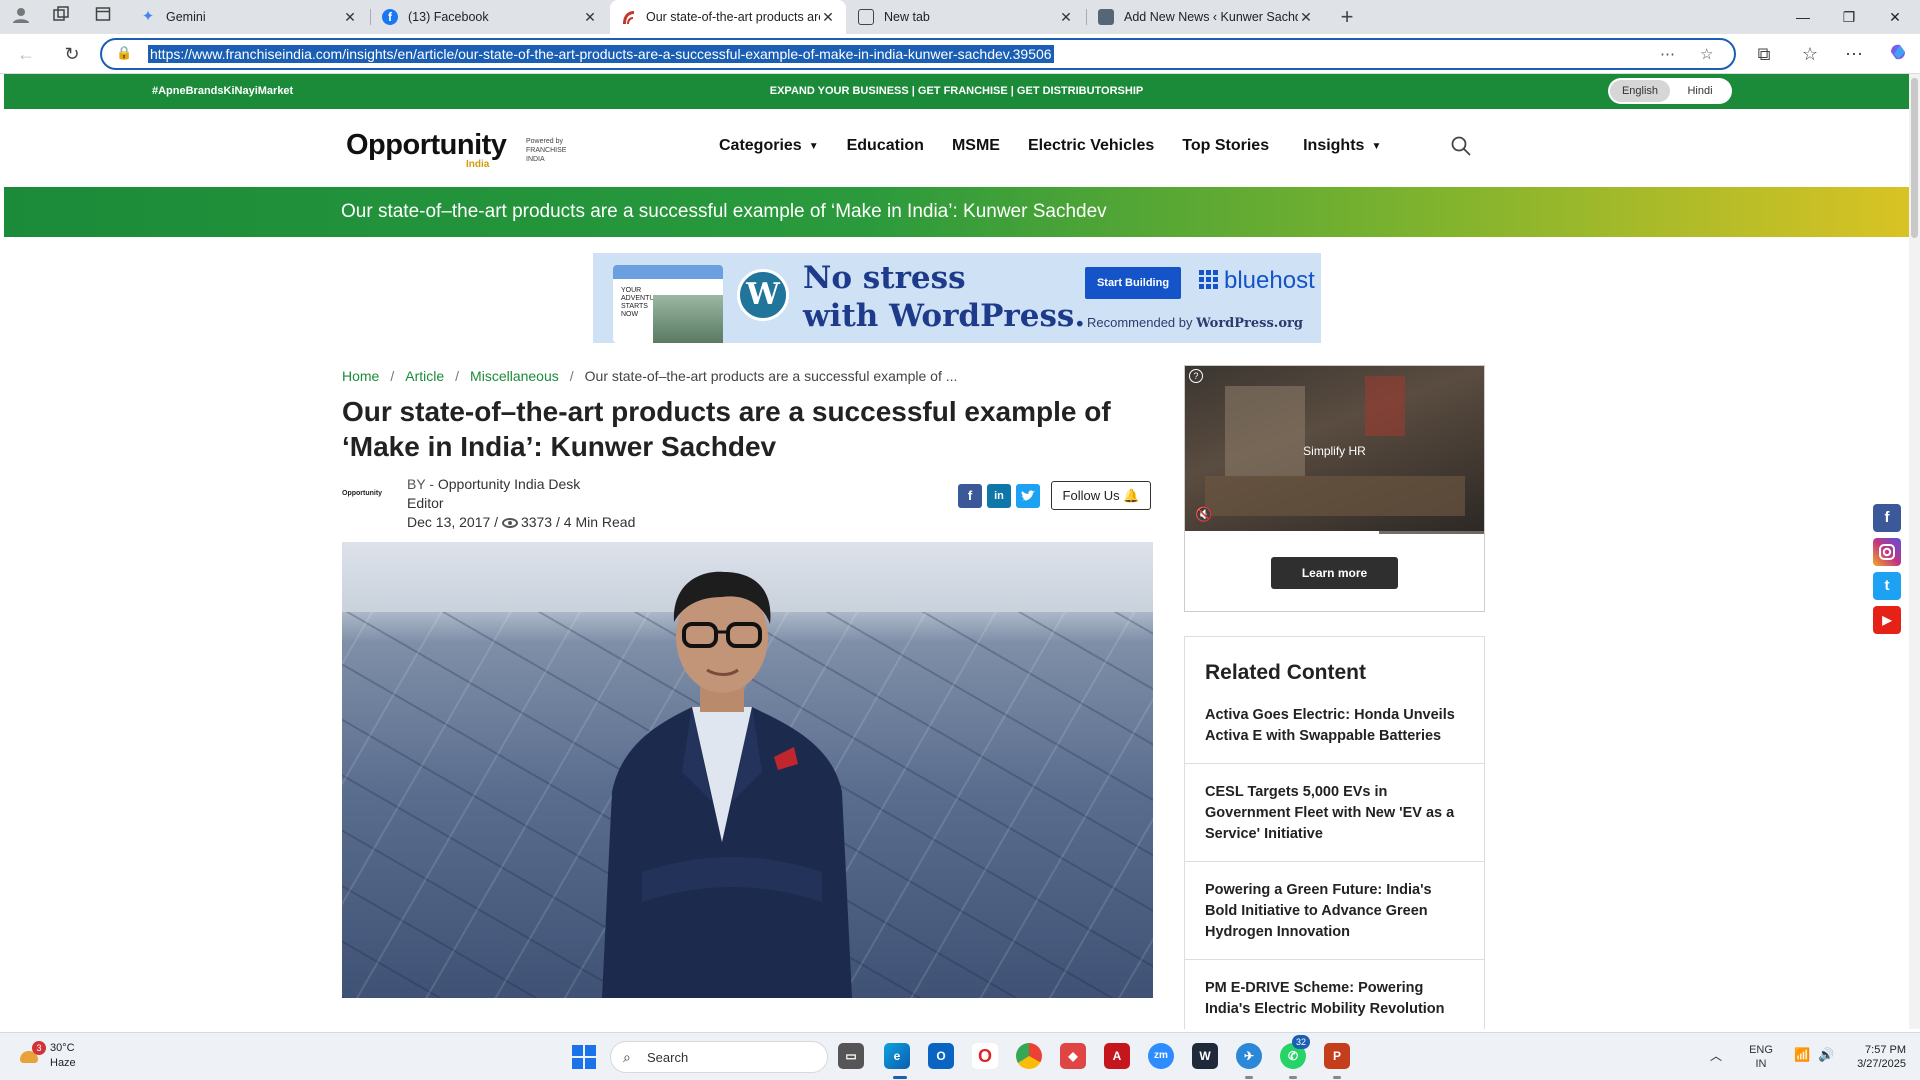 This screenshot has height=1080, width=1920. What do you see at coordinates (1810, 54) in the screenshot?
I see `favorites-icon: ☆` at bounding box center [1810, 54].